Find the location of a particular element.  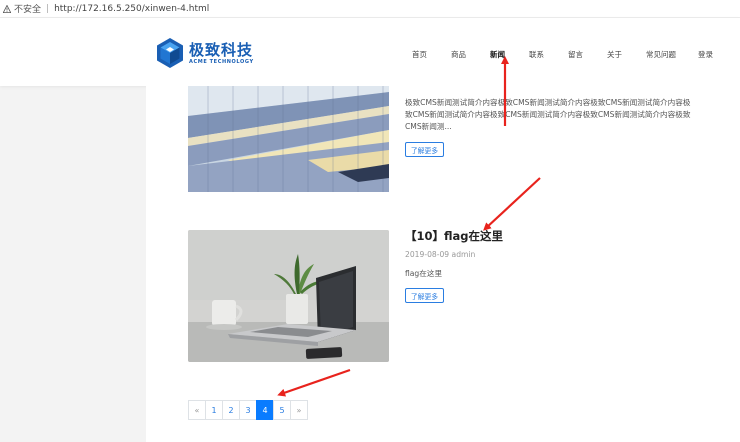

page-3-button: 3 is located at coordinates (248, 410).